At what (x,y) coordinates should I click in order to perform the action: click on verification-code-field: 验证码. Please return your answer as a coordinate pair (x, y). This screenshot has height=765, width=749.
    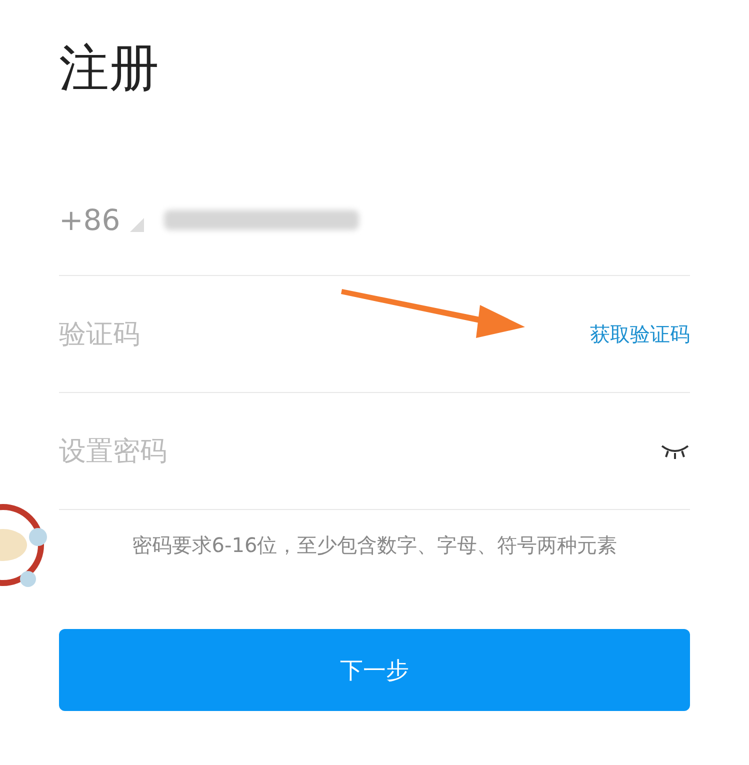
    Looking at the image, I should click on (324, 334).